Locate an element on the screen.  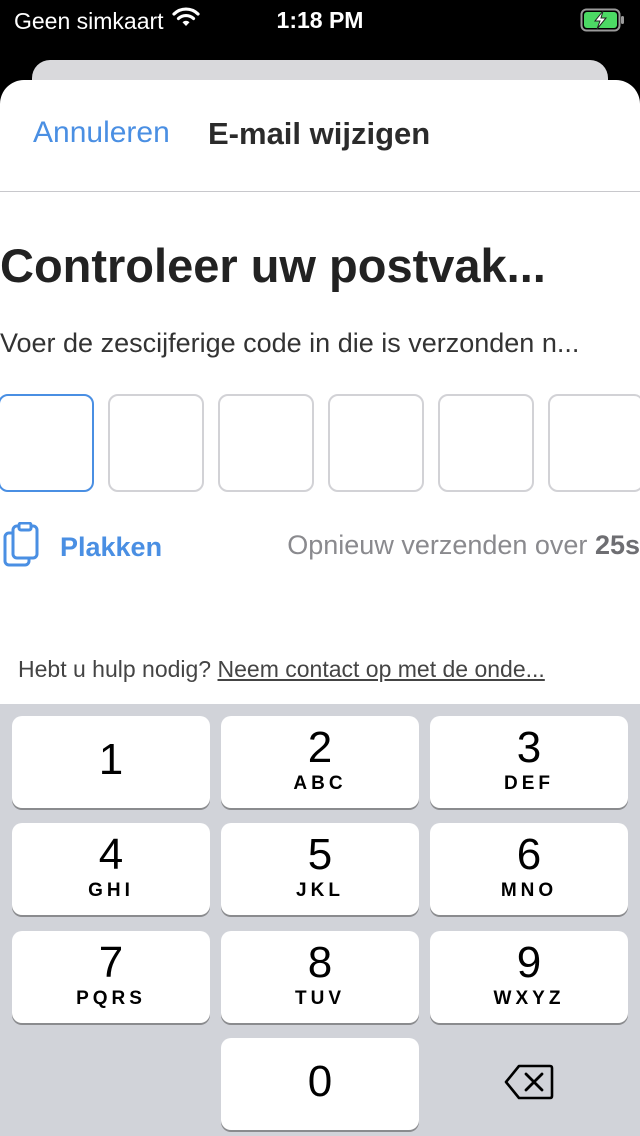
key-2: 2 ABC is located at coordinates (320, 762).